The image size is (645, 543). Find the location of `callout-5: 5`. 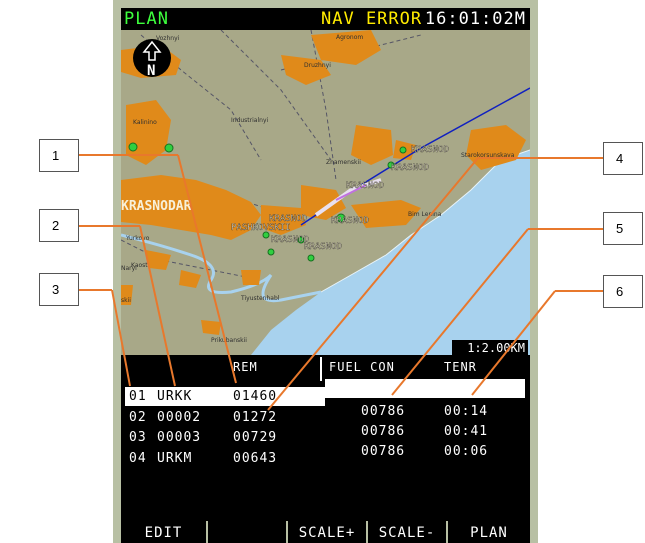

callout-5: 5 is located at coordinates (623, 228).